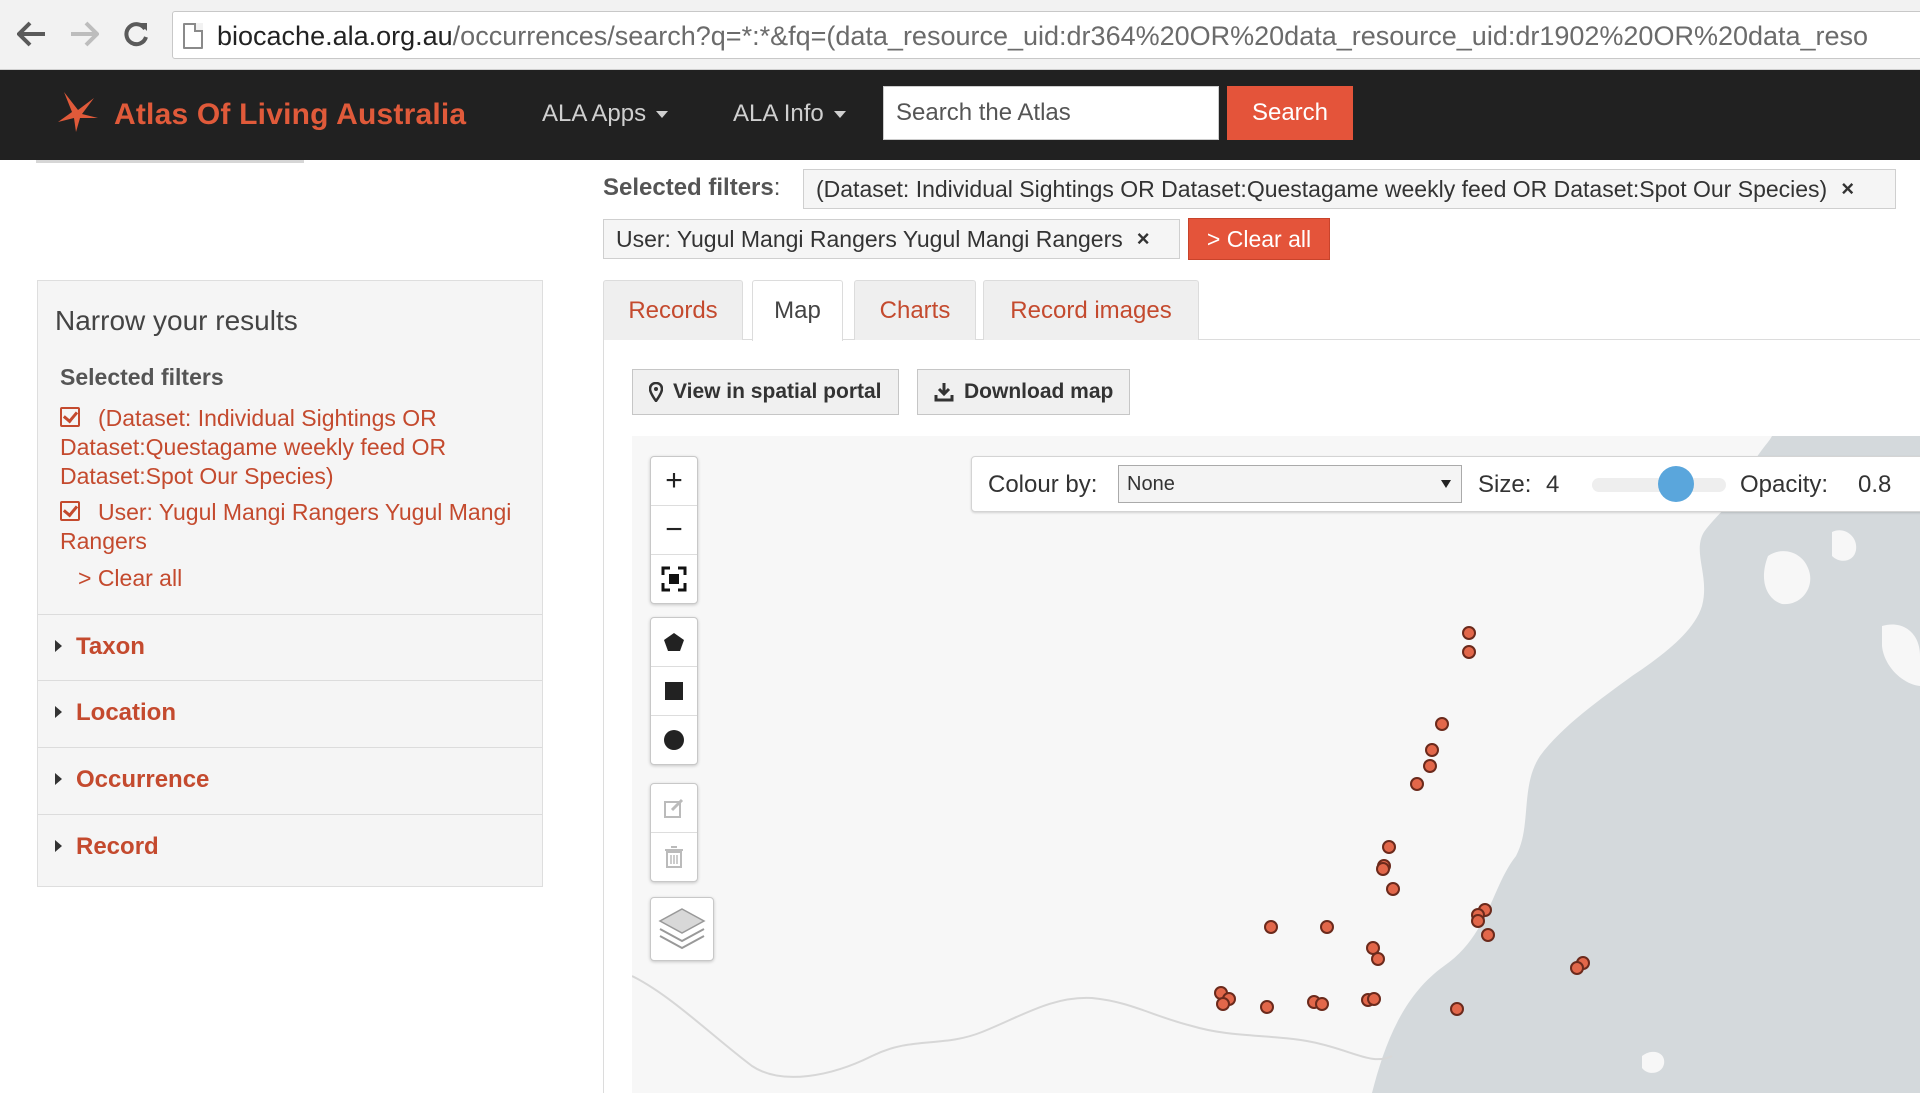 This screenshot has height=1093, width=1920. I want to click on draw-rectangle-icon, so click(674, 691).